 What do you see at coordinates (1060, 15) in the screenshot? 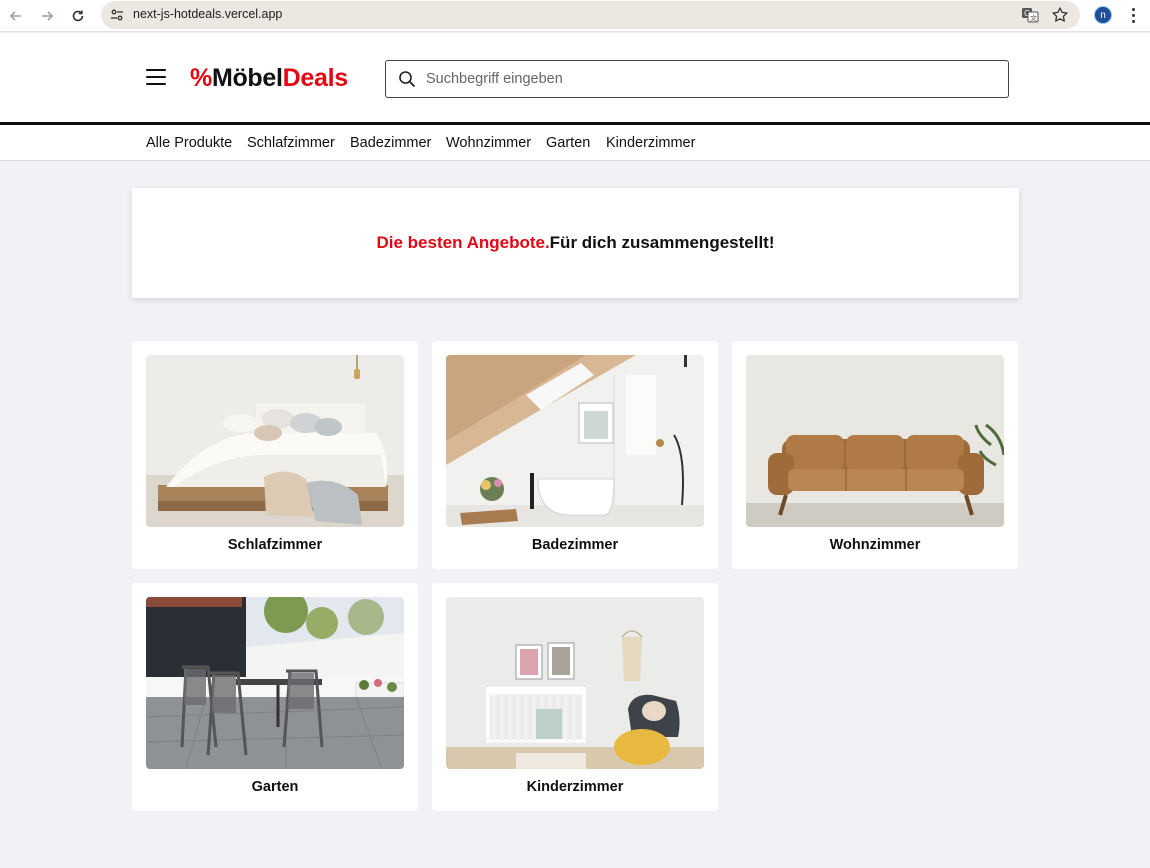
I see `bookmark-star-icon` at bounding box center [1060, 15].